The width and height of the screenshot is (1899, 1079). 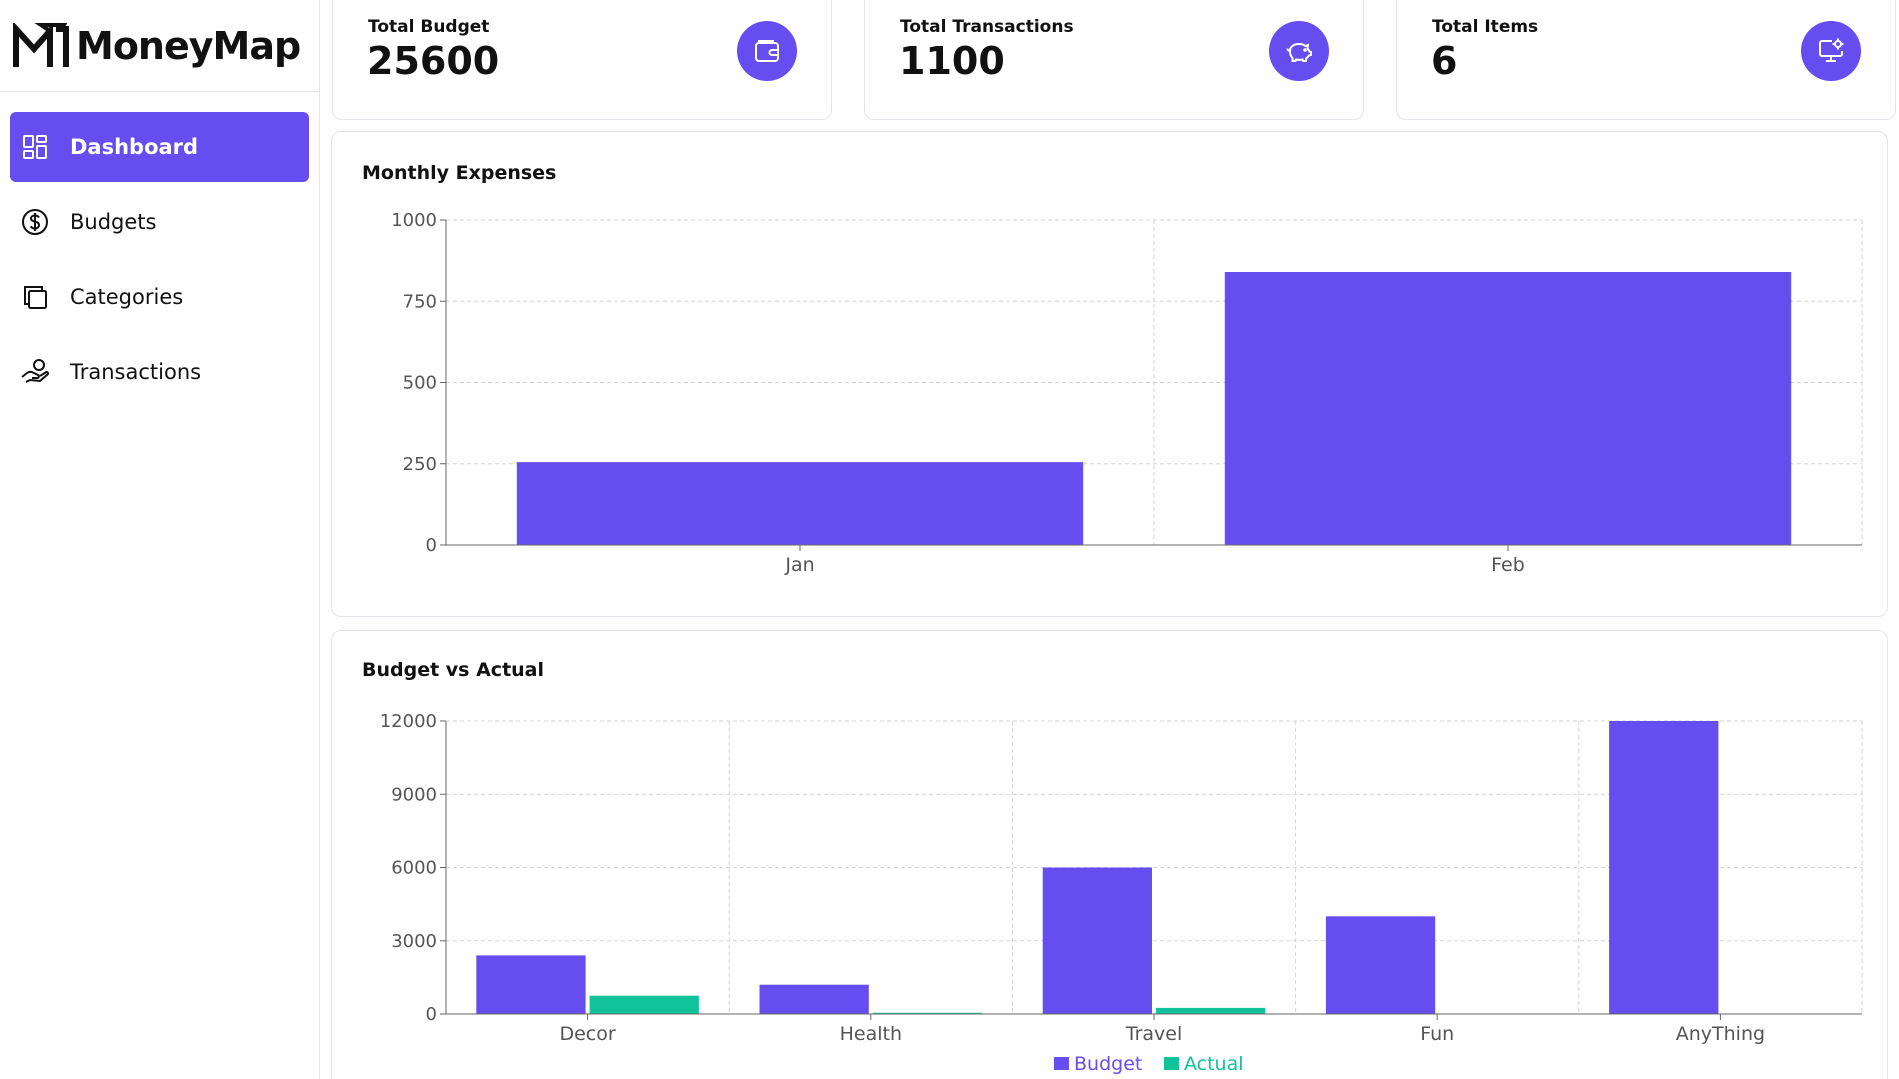 I want to click on sidebar-item-label: Transactions, so click(x=136, y=372).